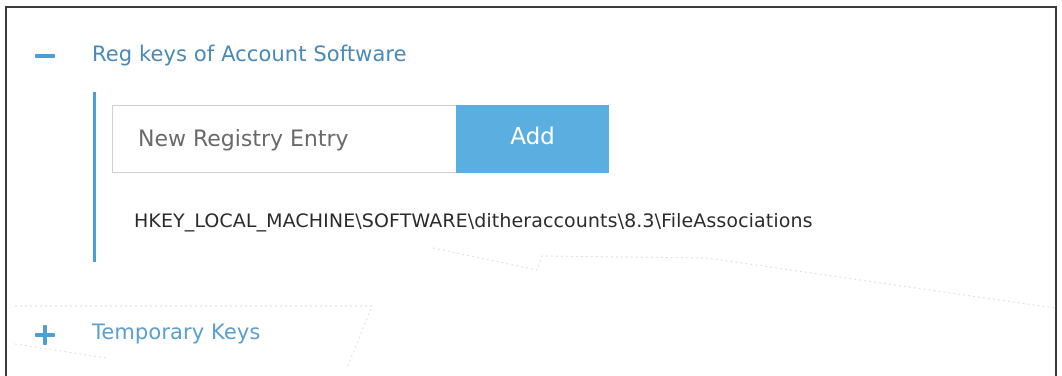  I want to click on new-registry-entry-input, so click(284, 139).